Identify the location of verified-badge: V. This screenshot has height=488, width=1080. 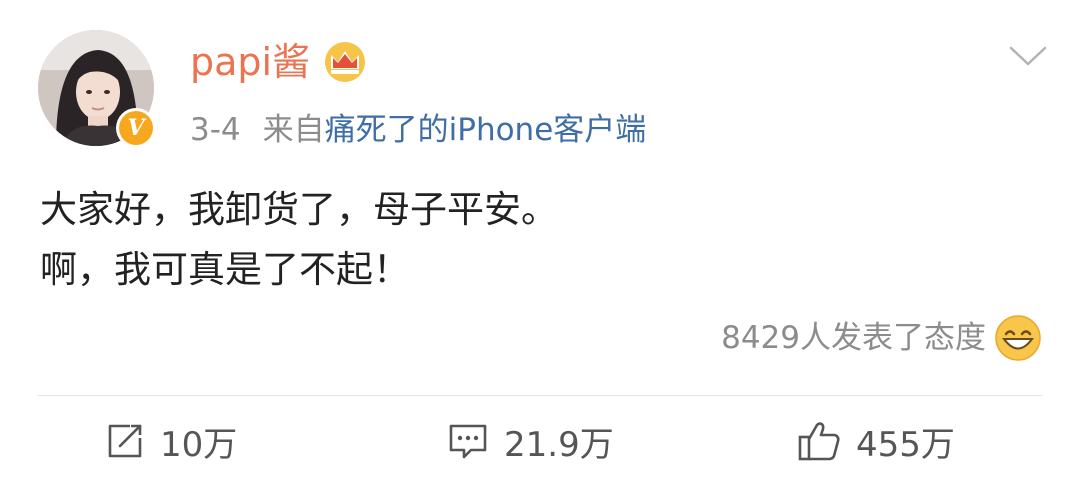
(136, 128).